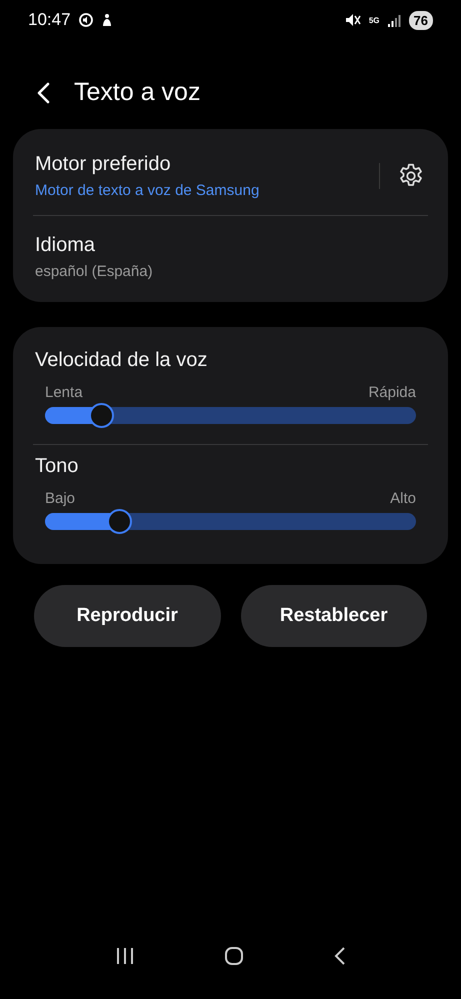  I want to click on network-label: 5G, so click(374, 20).